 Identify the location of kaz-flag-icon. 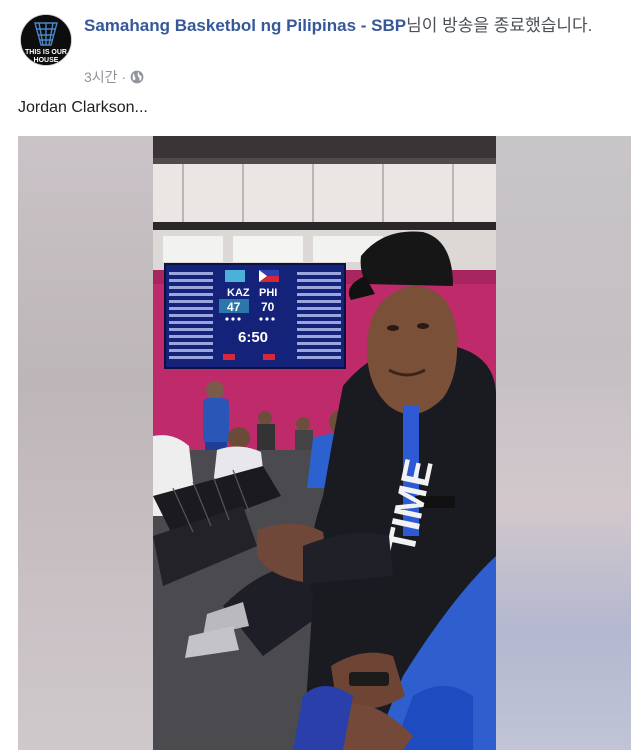
(235, 276).